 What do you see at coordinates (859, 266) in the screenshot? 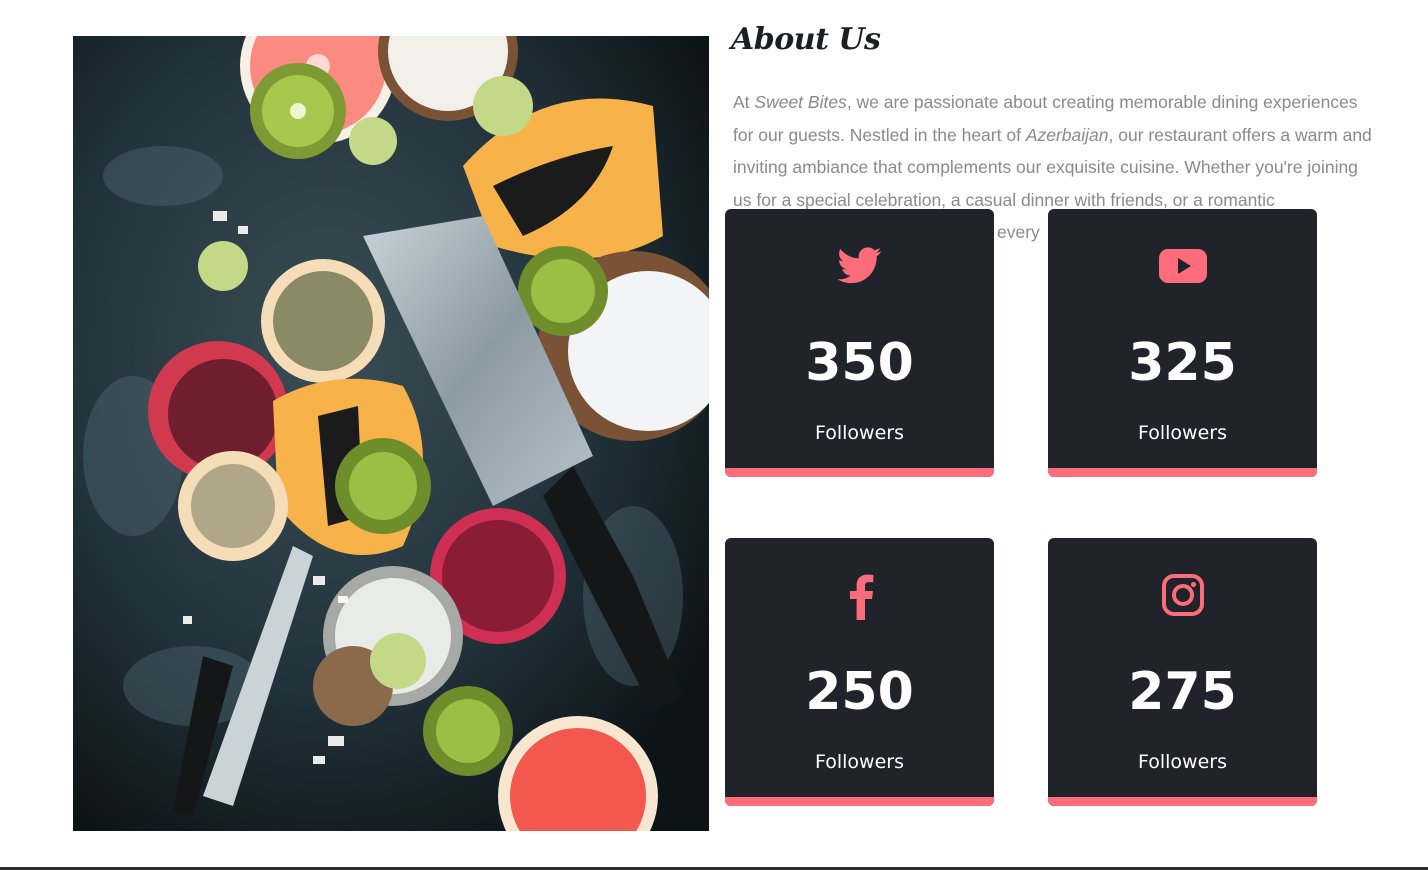
I see `twitter-icon` at bounding box center [859, 266].